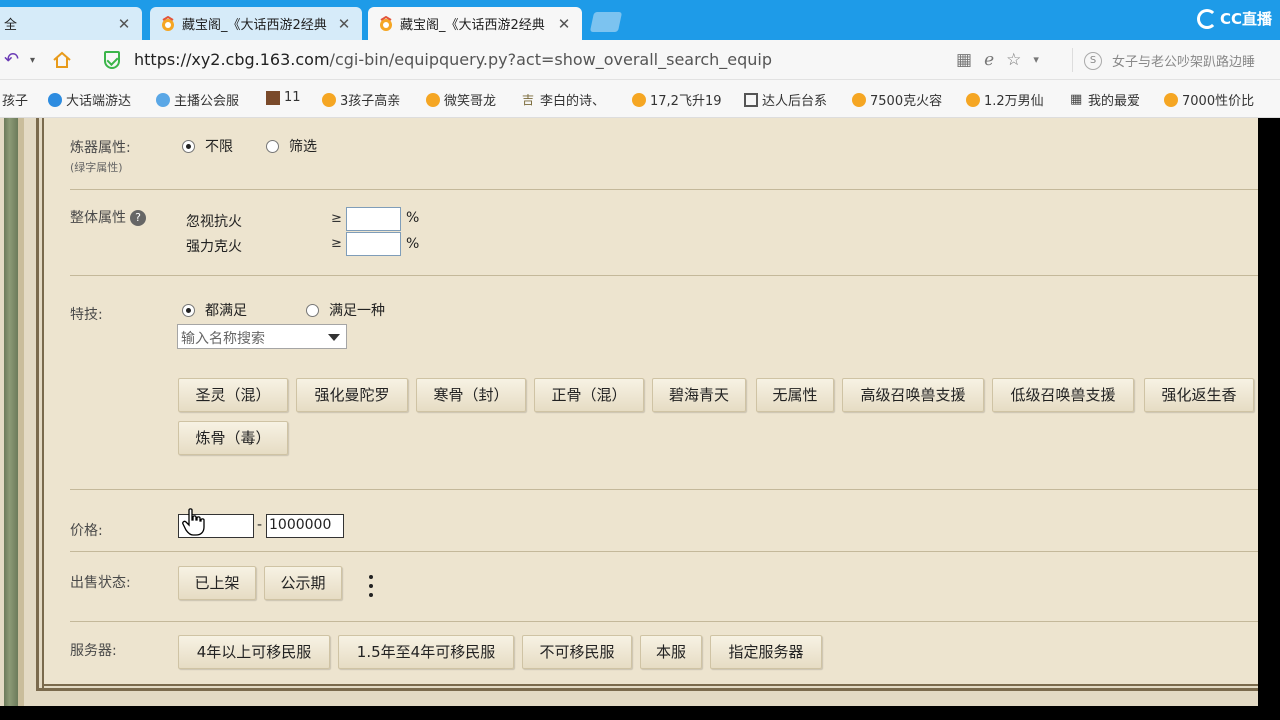 The height and width of the screenshot is (720, 1280). What do you see at coordinates (62, 60) in the screenshot?
I see `home-icon` at bounding box center [62, 60].